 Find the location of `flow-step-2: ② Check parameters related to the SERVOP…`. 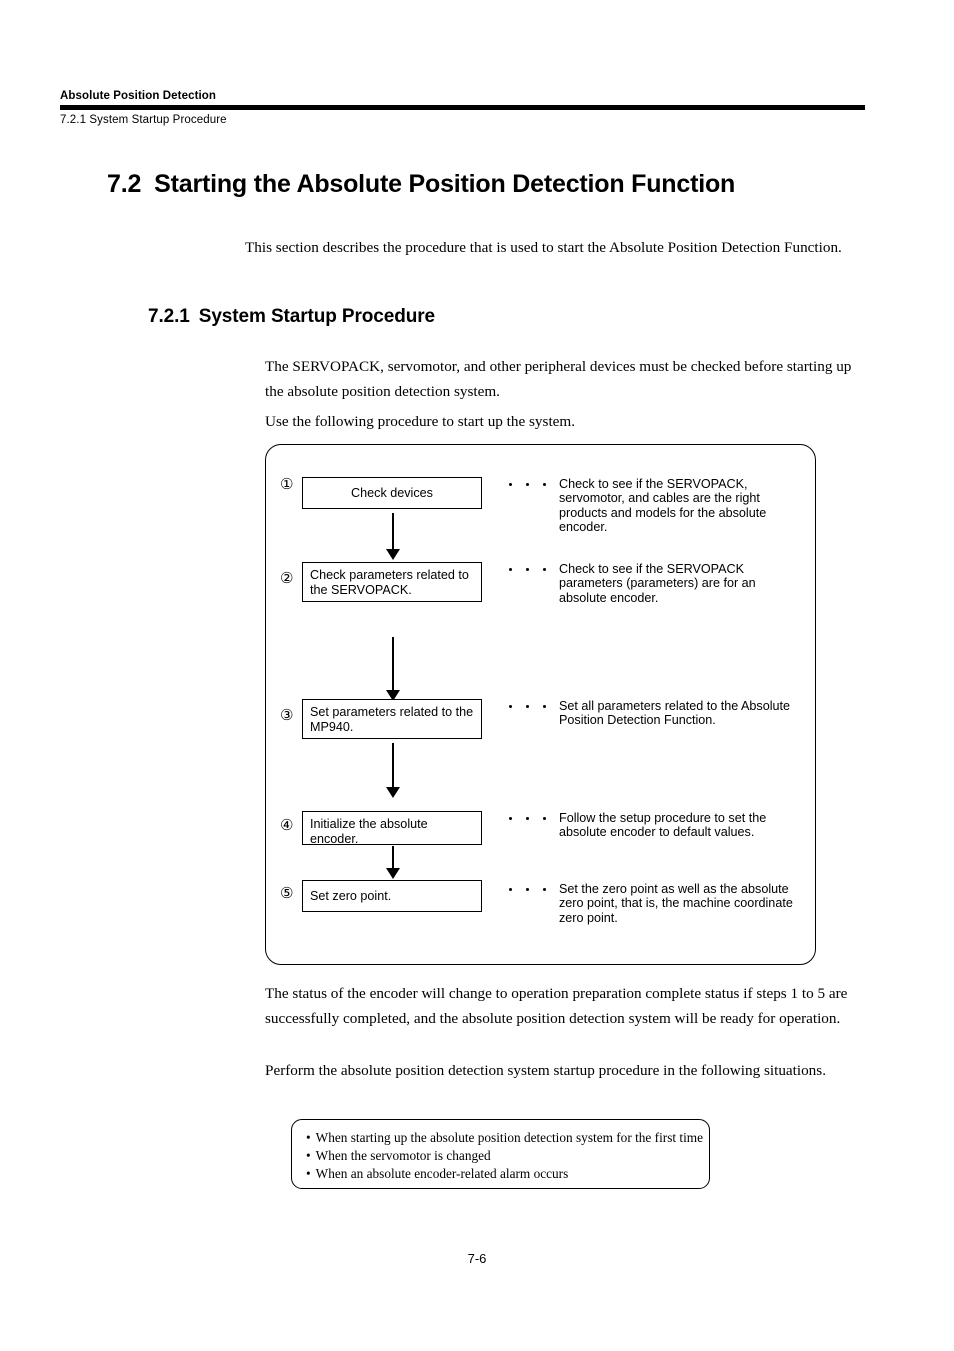

flow-step-2: ② Check parameters related to the SERVOP… is located at coordinates (542, 583).